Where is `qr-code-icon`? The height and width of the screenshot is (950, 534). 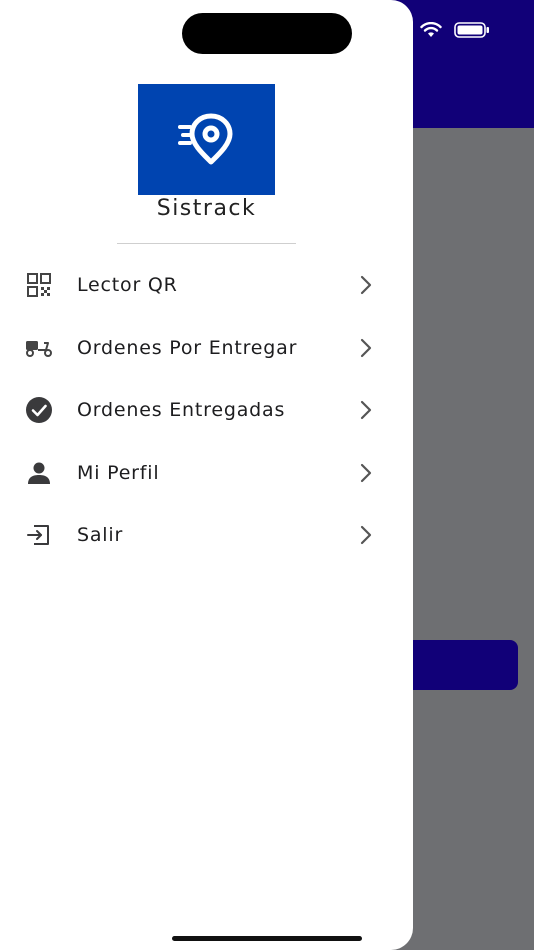 qr-code-icon is located at coordinates (39, 285).